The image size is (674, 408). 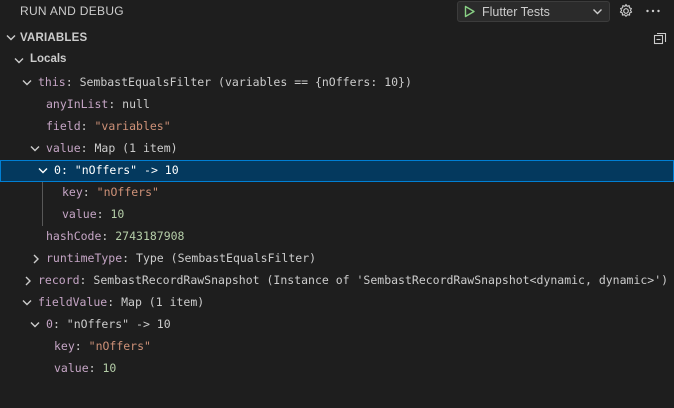 I want to click on gear-icon, so click(x=626, y=11).